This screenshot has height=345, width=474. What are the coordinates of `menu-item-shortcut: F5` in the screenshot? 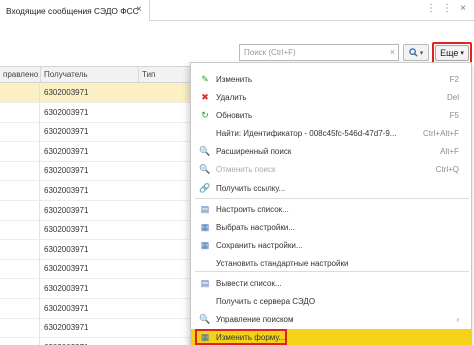 It's located at (454, 115).